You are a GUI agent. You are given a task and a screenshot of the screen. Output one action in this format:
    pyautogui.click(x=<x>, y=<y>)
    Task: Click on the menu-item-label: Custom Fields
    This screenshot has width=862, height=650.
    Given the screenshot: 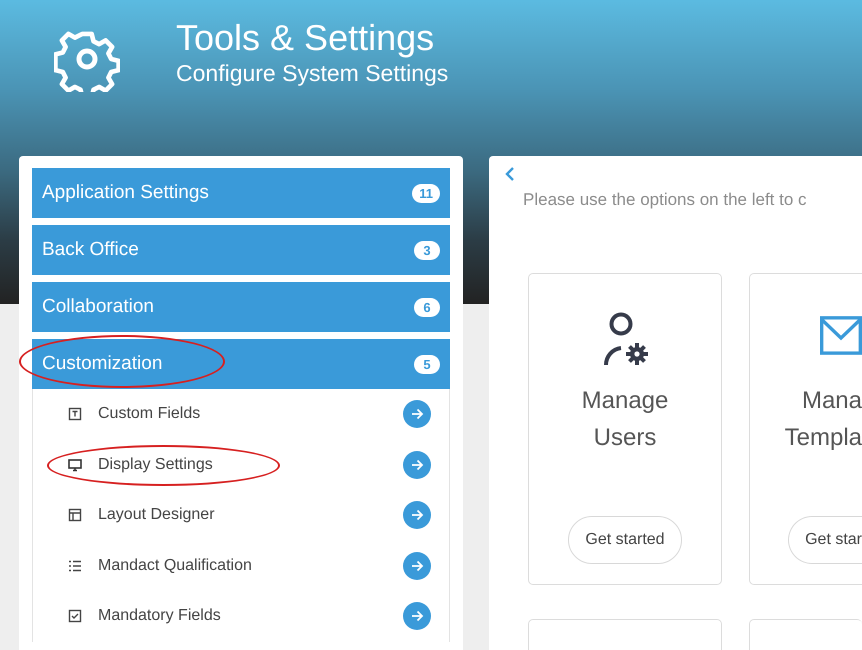 What is the action you would take?
    pyautogui.click(x=250, y=414)
    